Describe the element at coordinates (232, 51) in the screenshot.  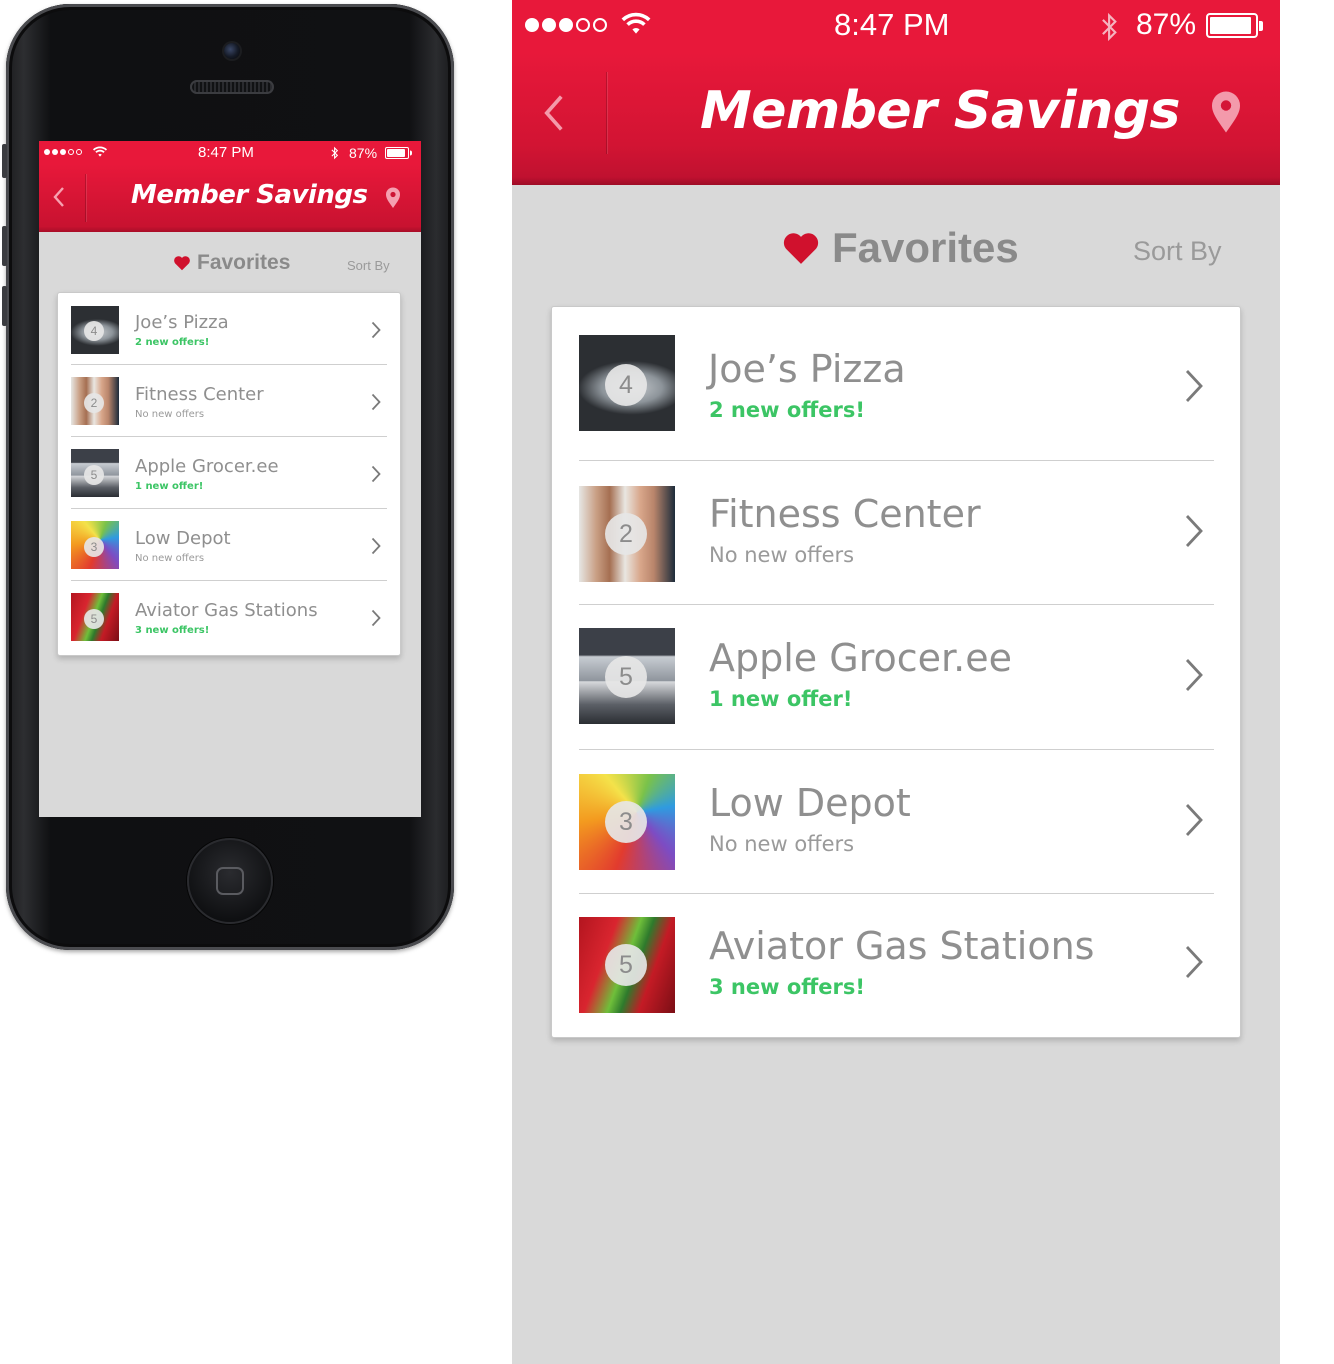
I see `front-camera` at that location.